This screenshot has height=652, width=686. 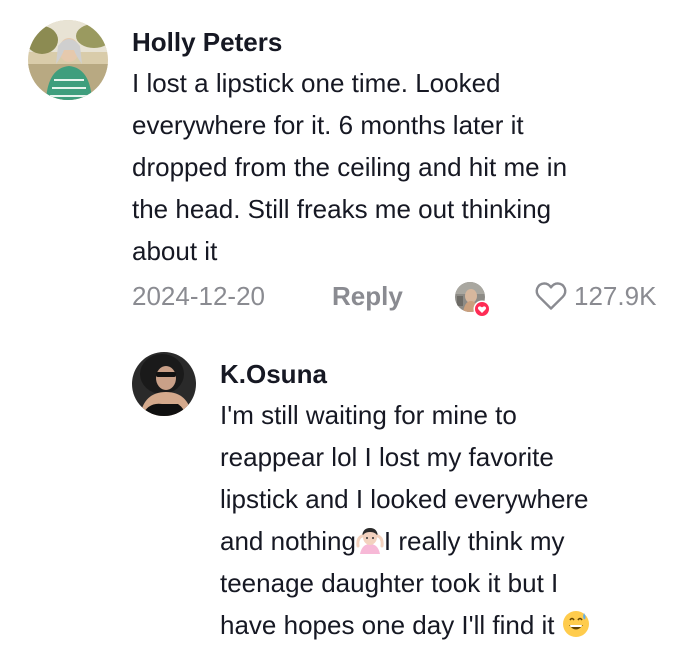 I want to click on woman-shrugging-emoji-icon, so click(x=370, y=541).